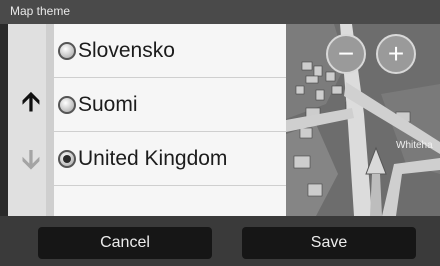 The height and width of the screenshot is (266, 440). Describe the element at coordinates (125, 243) in the screenshot. I see `cancel-button: Cancel` at that location.